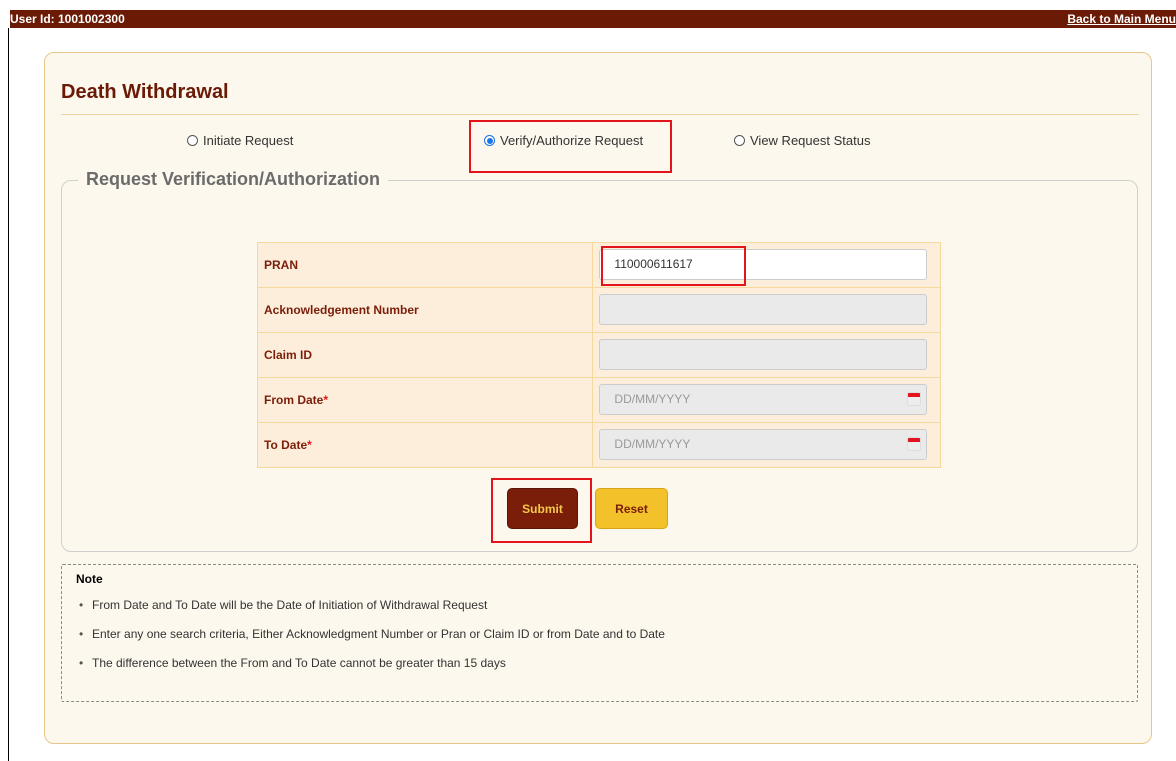 The image size is (1176, 761). What do you see at coordinates (572, 140) in the screenshot?
I see `radio-label-verify: Verify/Authorize Request` at bounding box center [572, 140].